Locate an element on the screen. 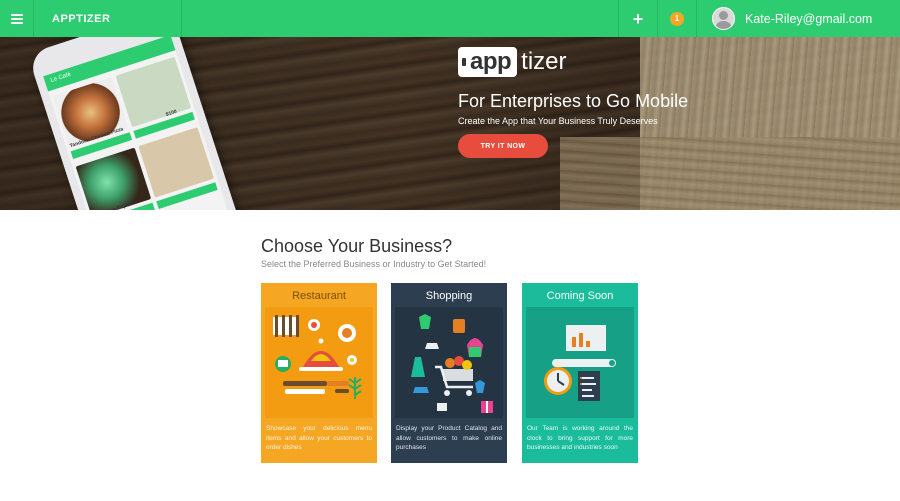  user-menu: Kate-Riley@gmail.com is located at coordinates (798, 18).